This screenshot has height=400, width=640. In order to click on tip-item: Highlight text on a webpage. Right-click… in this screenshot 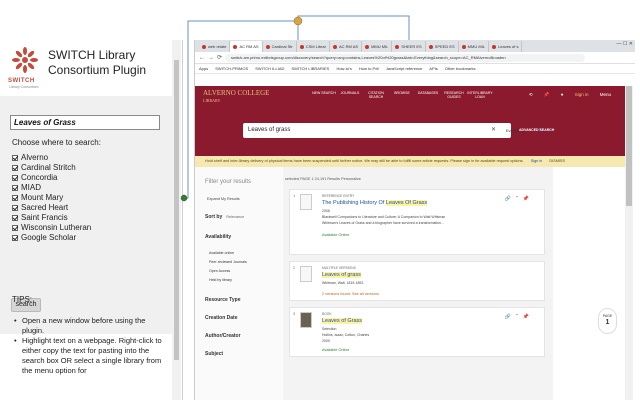, I will do `click(89, 356)`.